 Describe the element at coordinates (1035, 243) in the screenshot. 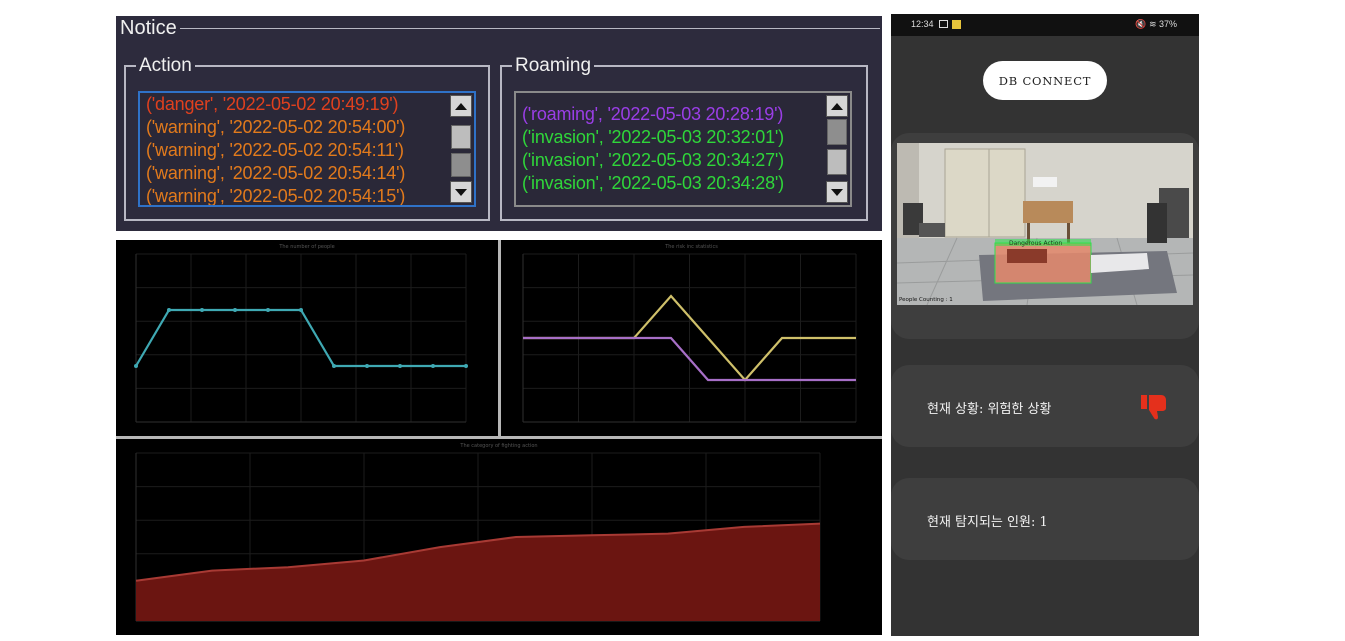

I see `detection-label: Dangerous Action` at that location.